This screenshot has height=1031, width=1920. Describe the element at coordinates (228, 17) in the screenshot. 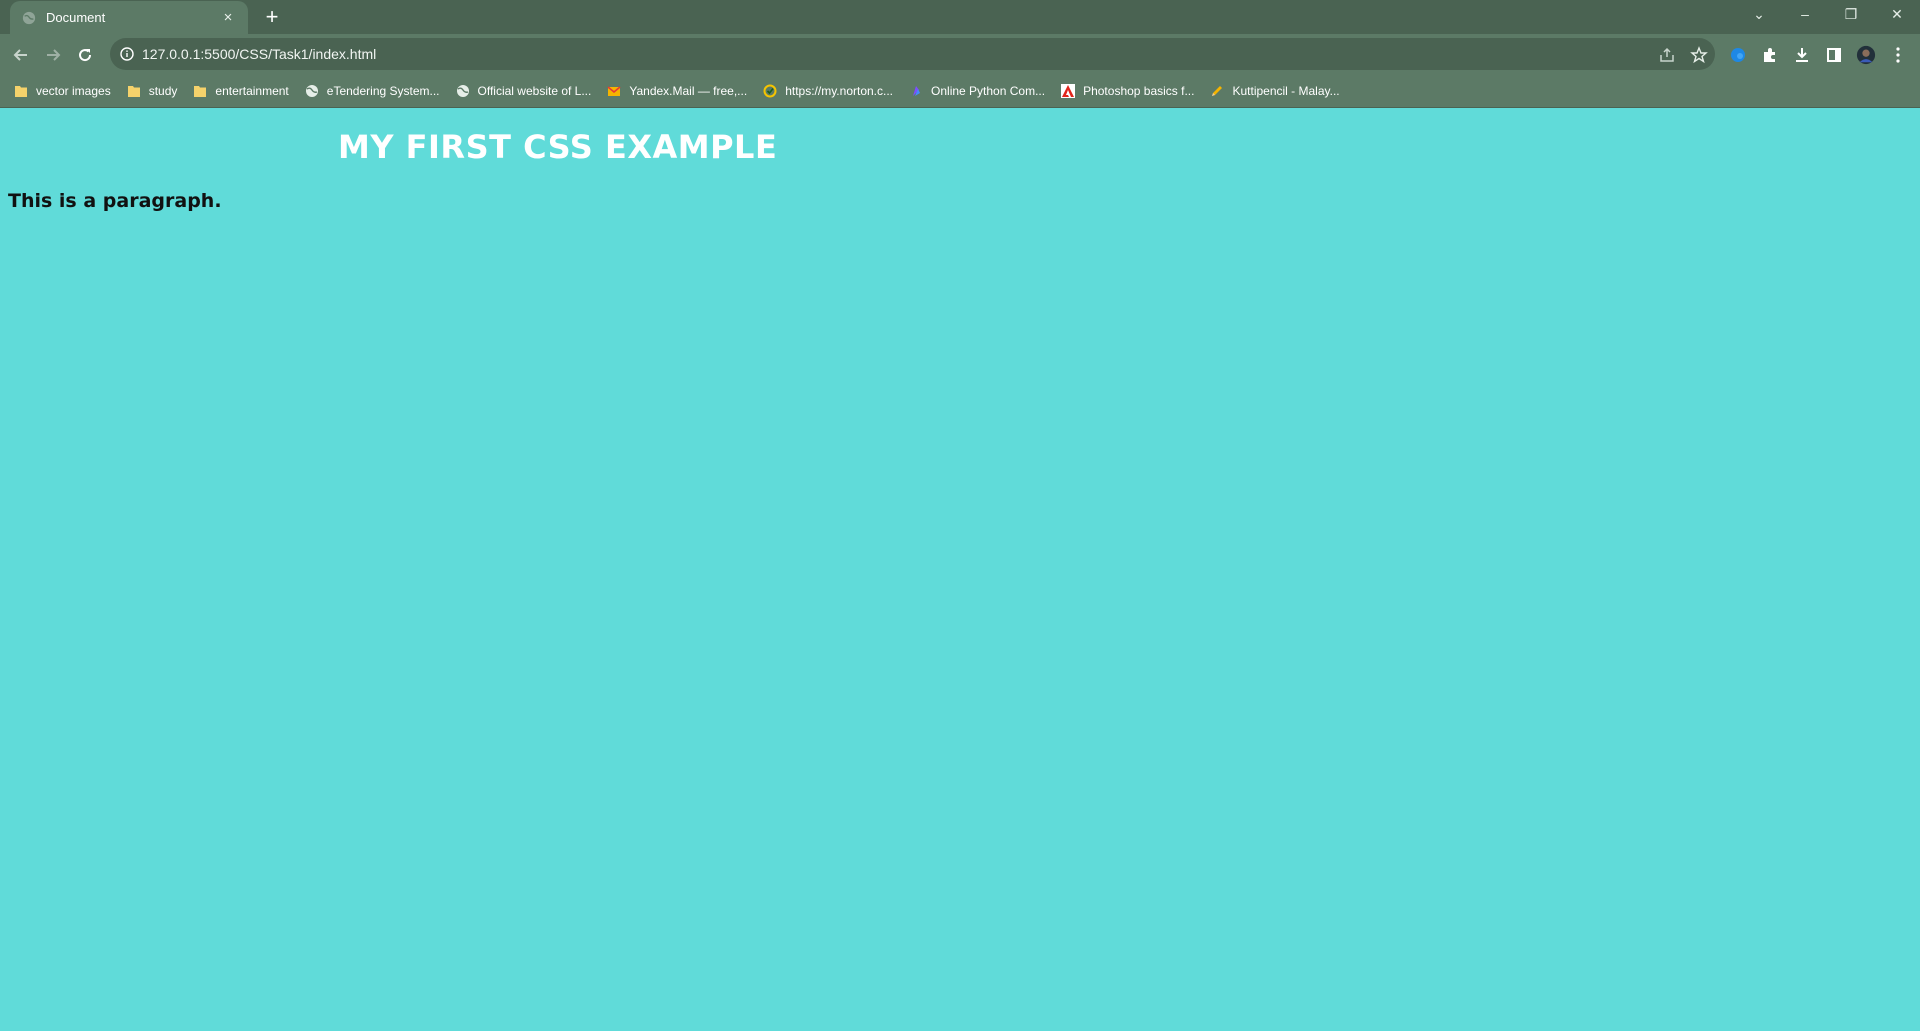

I see `tab-close-icon: ×` at that location.